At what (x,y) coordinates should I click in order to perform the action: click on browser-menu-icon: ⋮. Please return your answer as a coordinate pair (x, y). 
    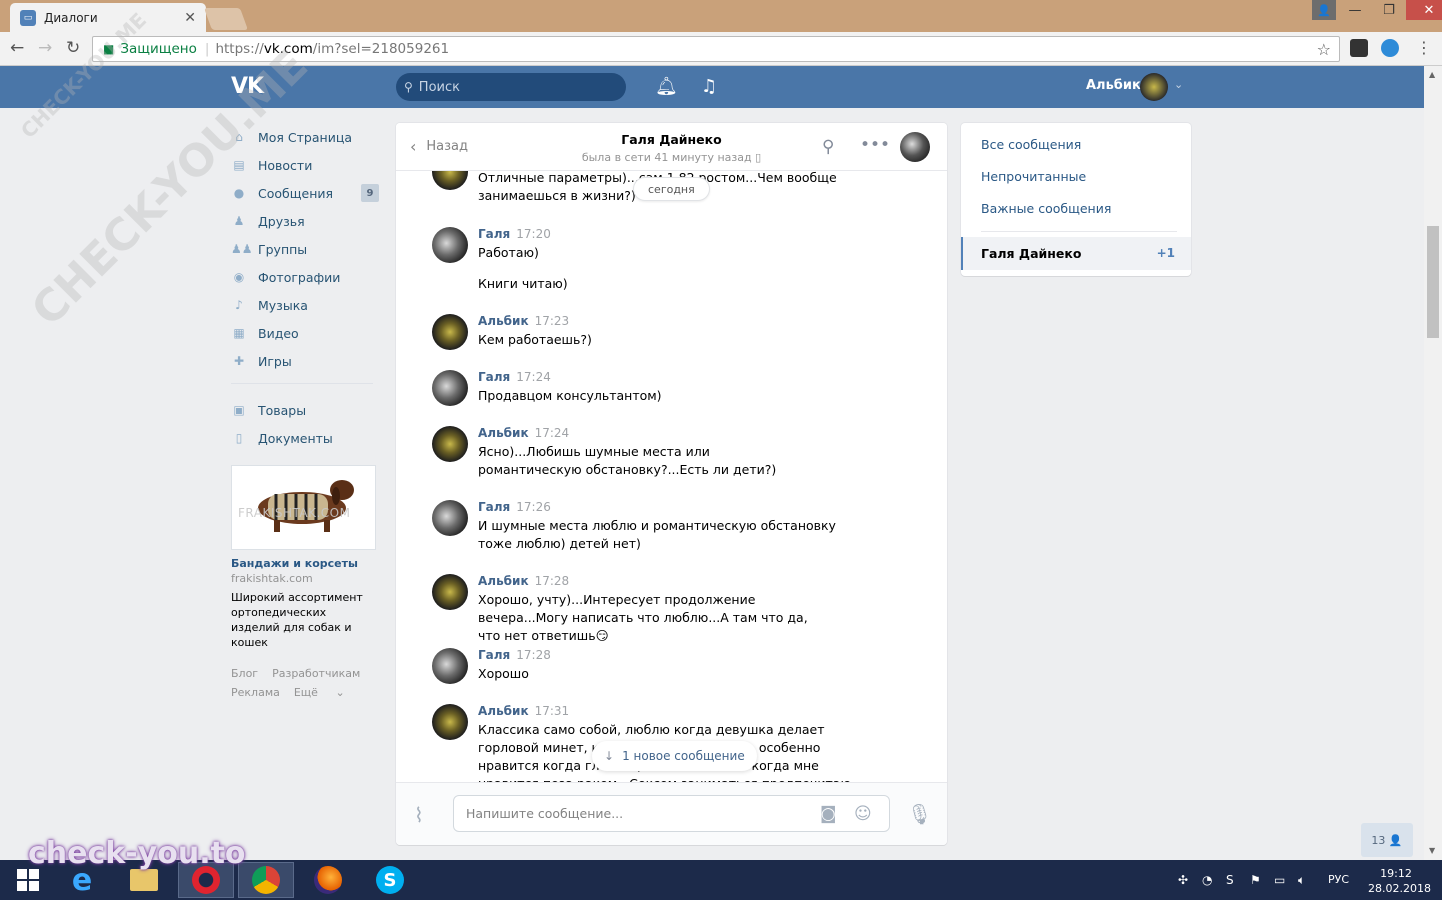
    Looking at the image, I should click on (1424, 47).